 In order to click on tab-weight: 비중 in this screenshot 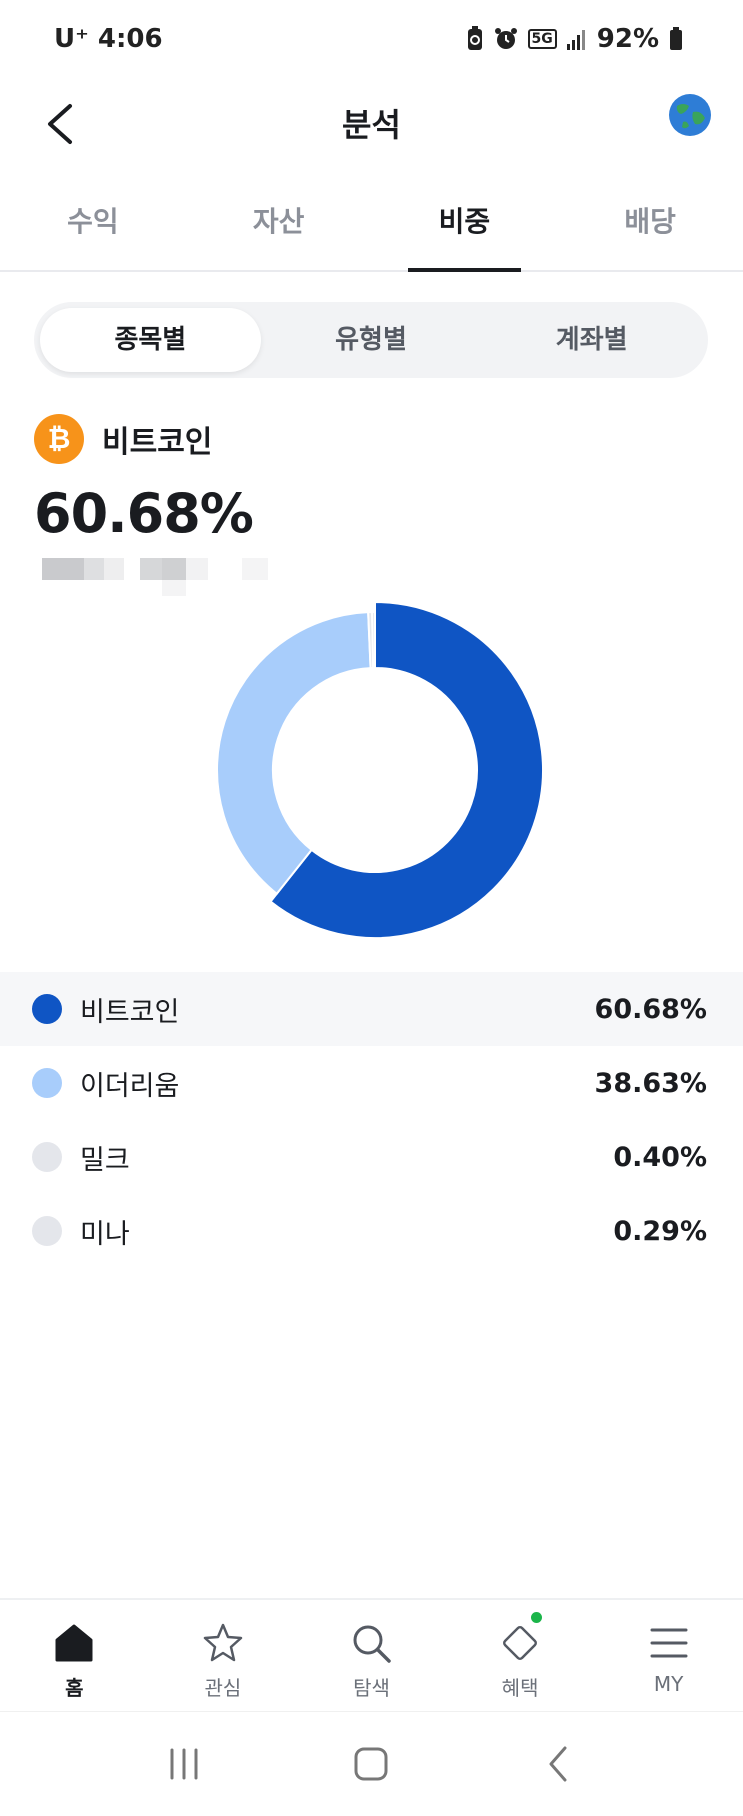, I will do `click(465, 224)`.